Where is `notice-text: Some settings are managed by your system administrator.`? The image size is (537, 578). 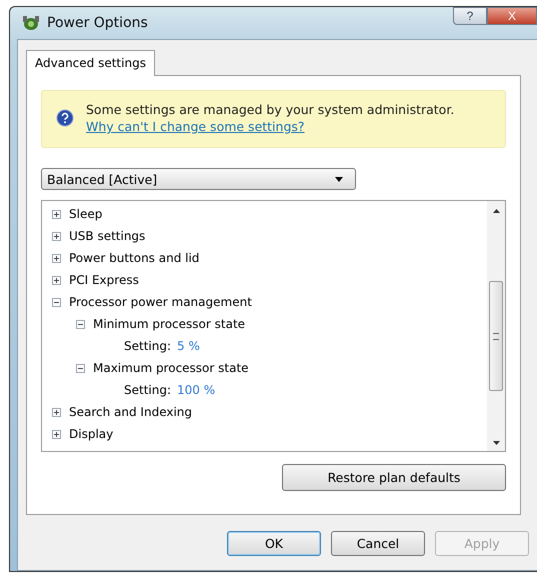
notice-text: Some settings are managed by your system administrator. is located at coordinates (270, 109).